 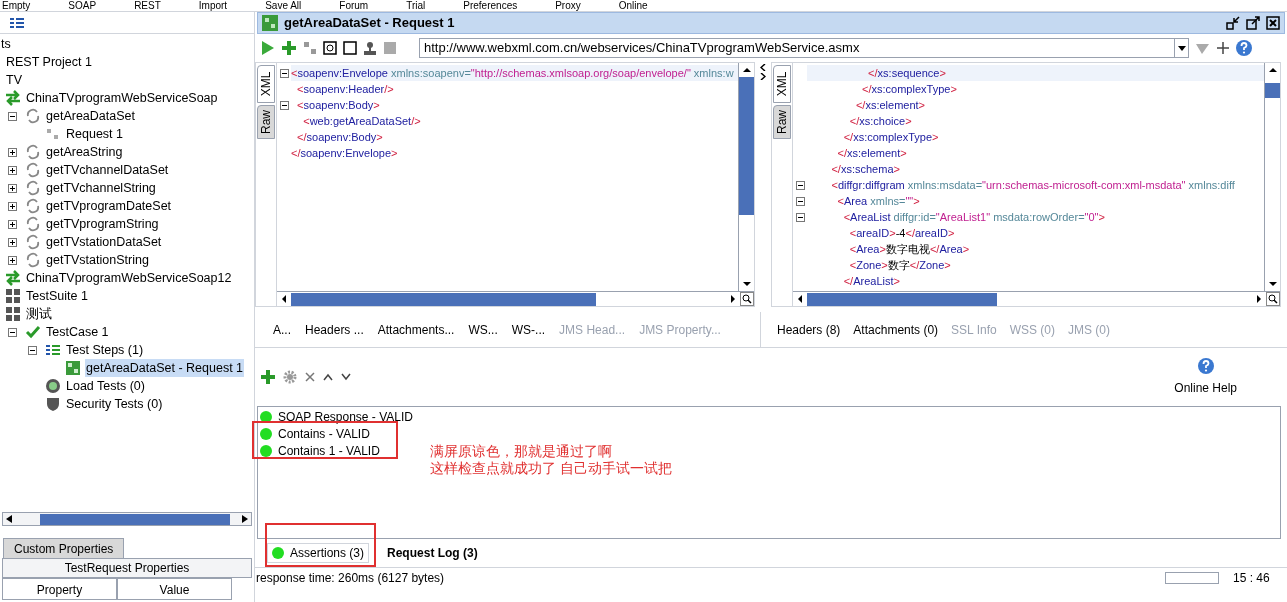 I want to click on run-icon, so click(x=268, y=48).